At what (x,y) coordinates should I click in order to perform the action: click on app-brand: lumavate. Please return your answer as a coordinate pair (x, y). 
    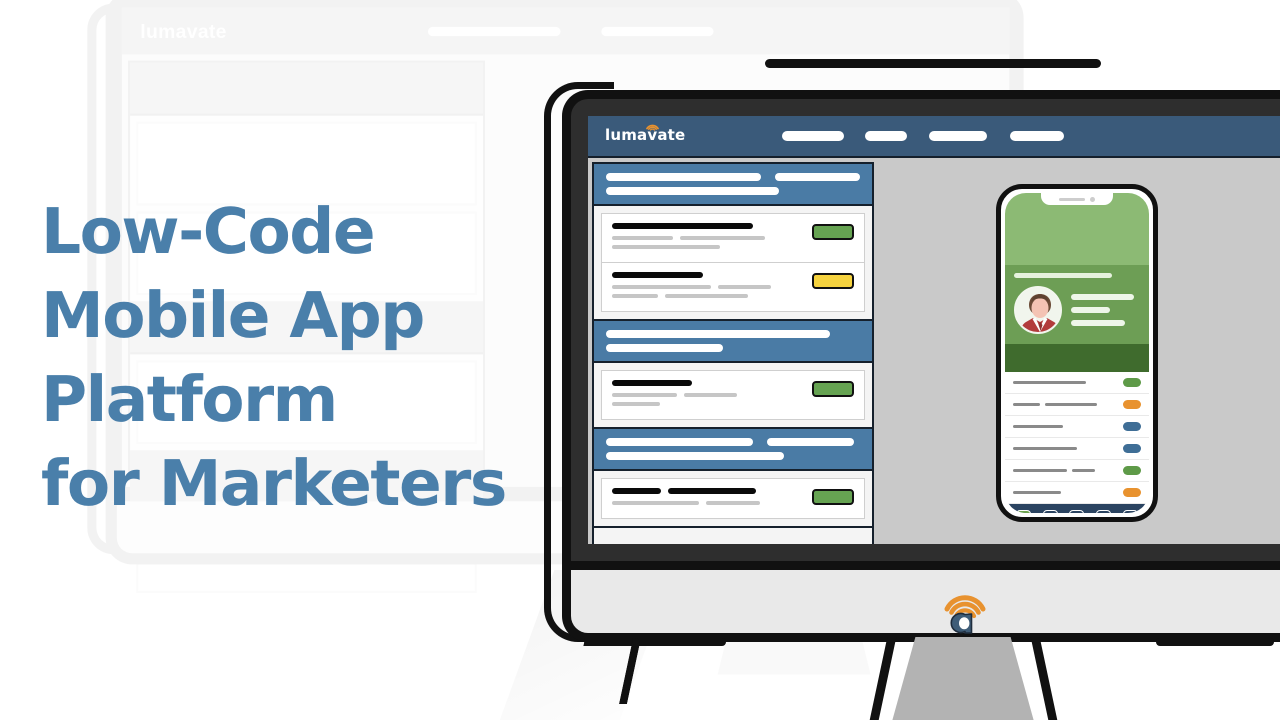
    Looking at the image, I should click on (645, 134).